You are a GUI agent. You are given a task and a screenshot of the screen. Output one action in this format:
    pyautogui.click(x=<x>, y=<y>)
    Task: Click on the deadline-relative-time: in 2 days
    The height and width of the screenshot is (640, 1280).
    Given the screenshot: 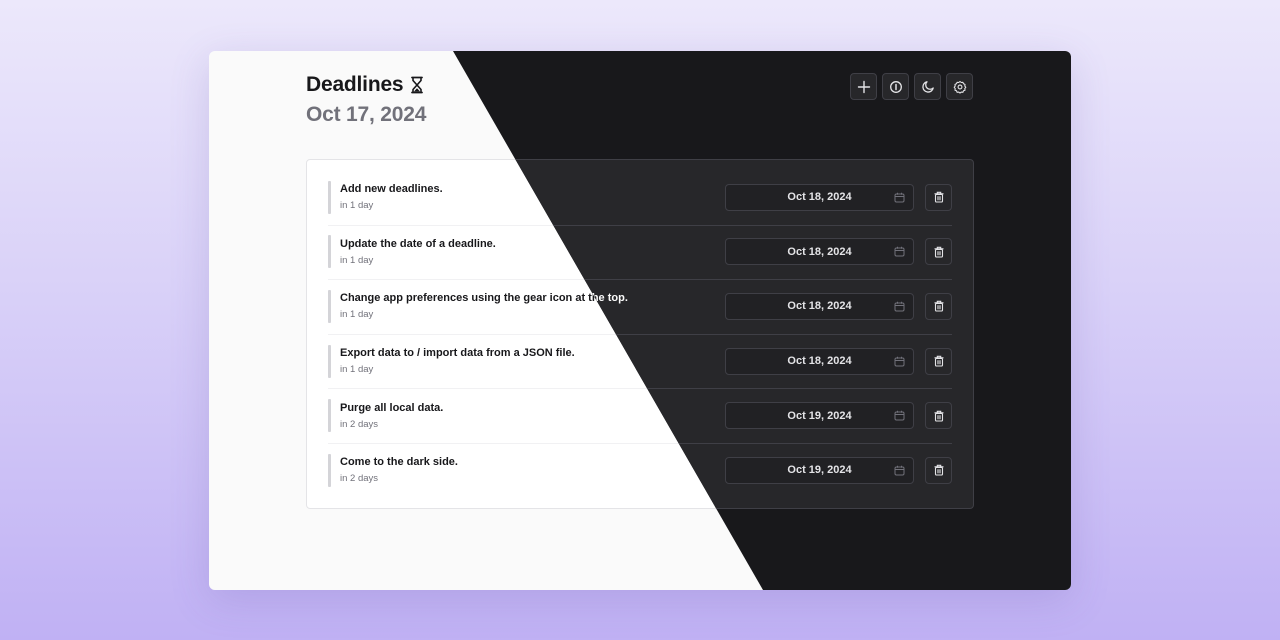 What is the action you would take?
    pyautogui.click(x=359, y=479)
    